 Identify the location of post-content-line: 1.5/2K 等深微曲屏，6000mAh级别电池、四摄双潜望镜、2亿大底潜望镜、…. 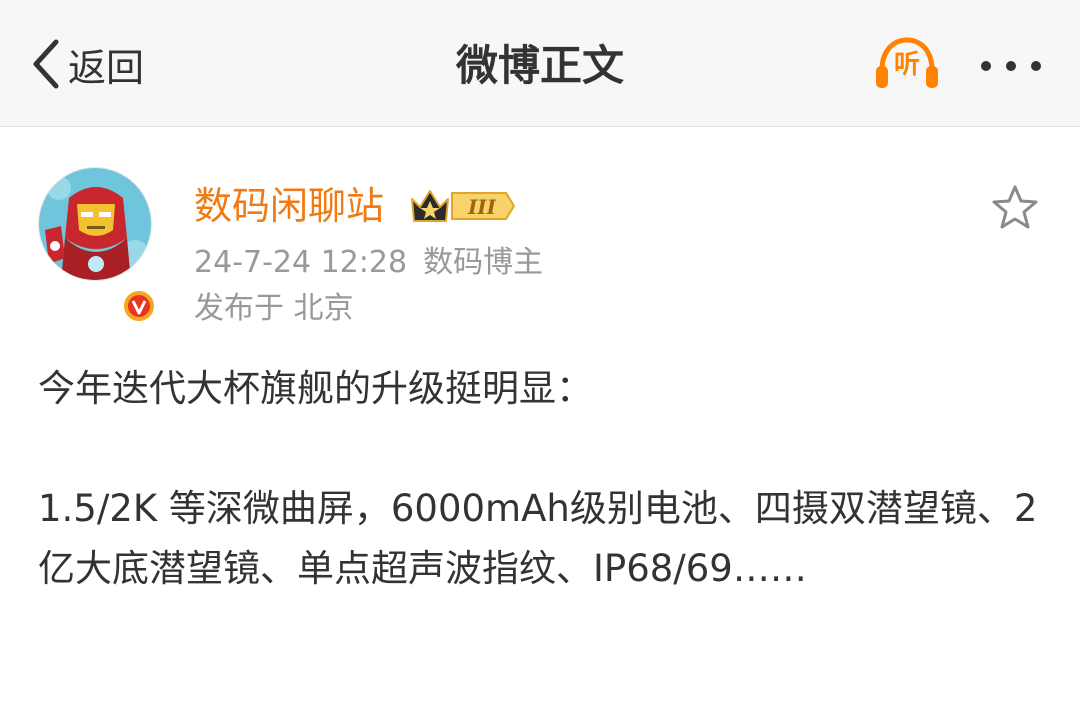
(538, 538).